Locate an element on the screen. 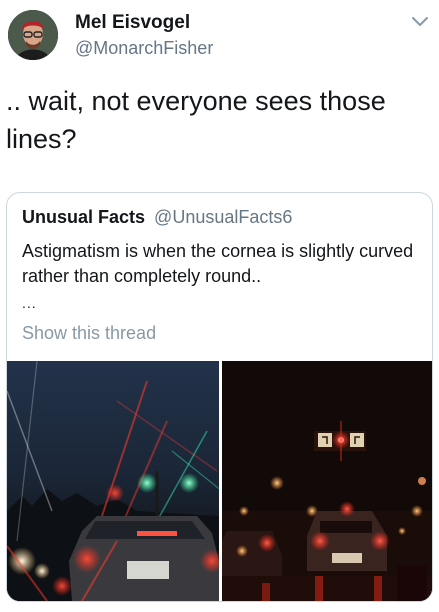  author-display-name: Mel Eisvogel is located at coordinates (132, 23).